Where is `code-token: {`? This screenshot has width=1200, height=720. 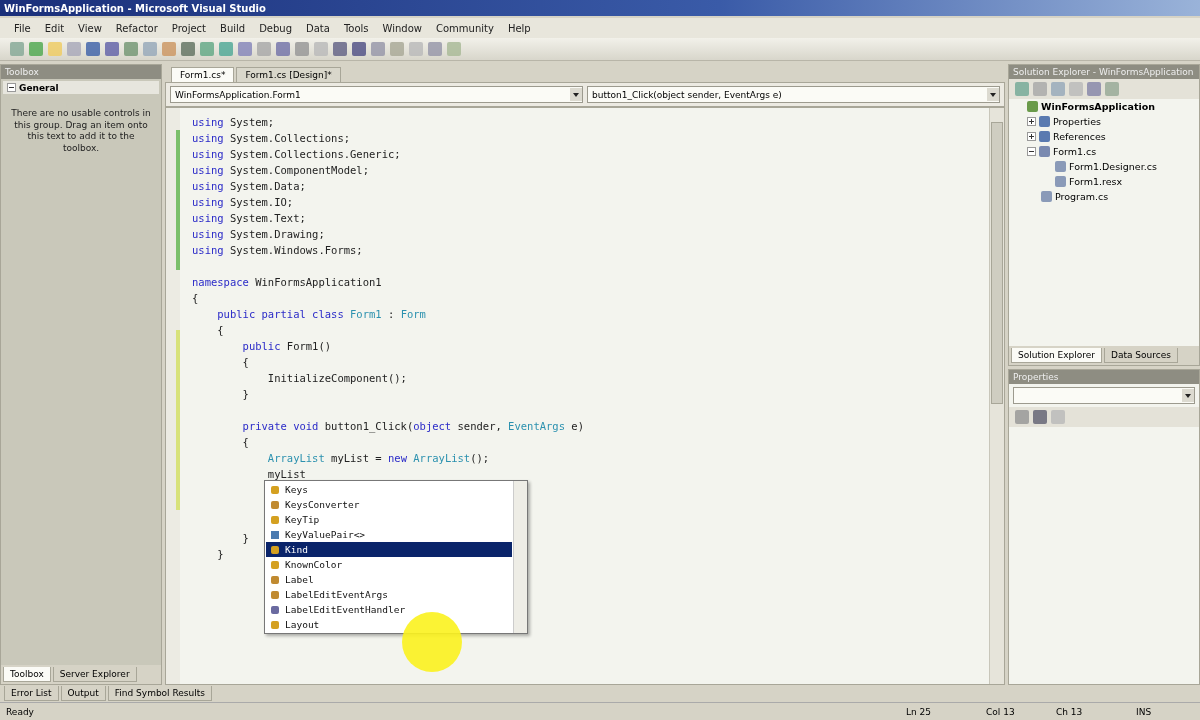
code-token: { is located at coordinates (245, 362).